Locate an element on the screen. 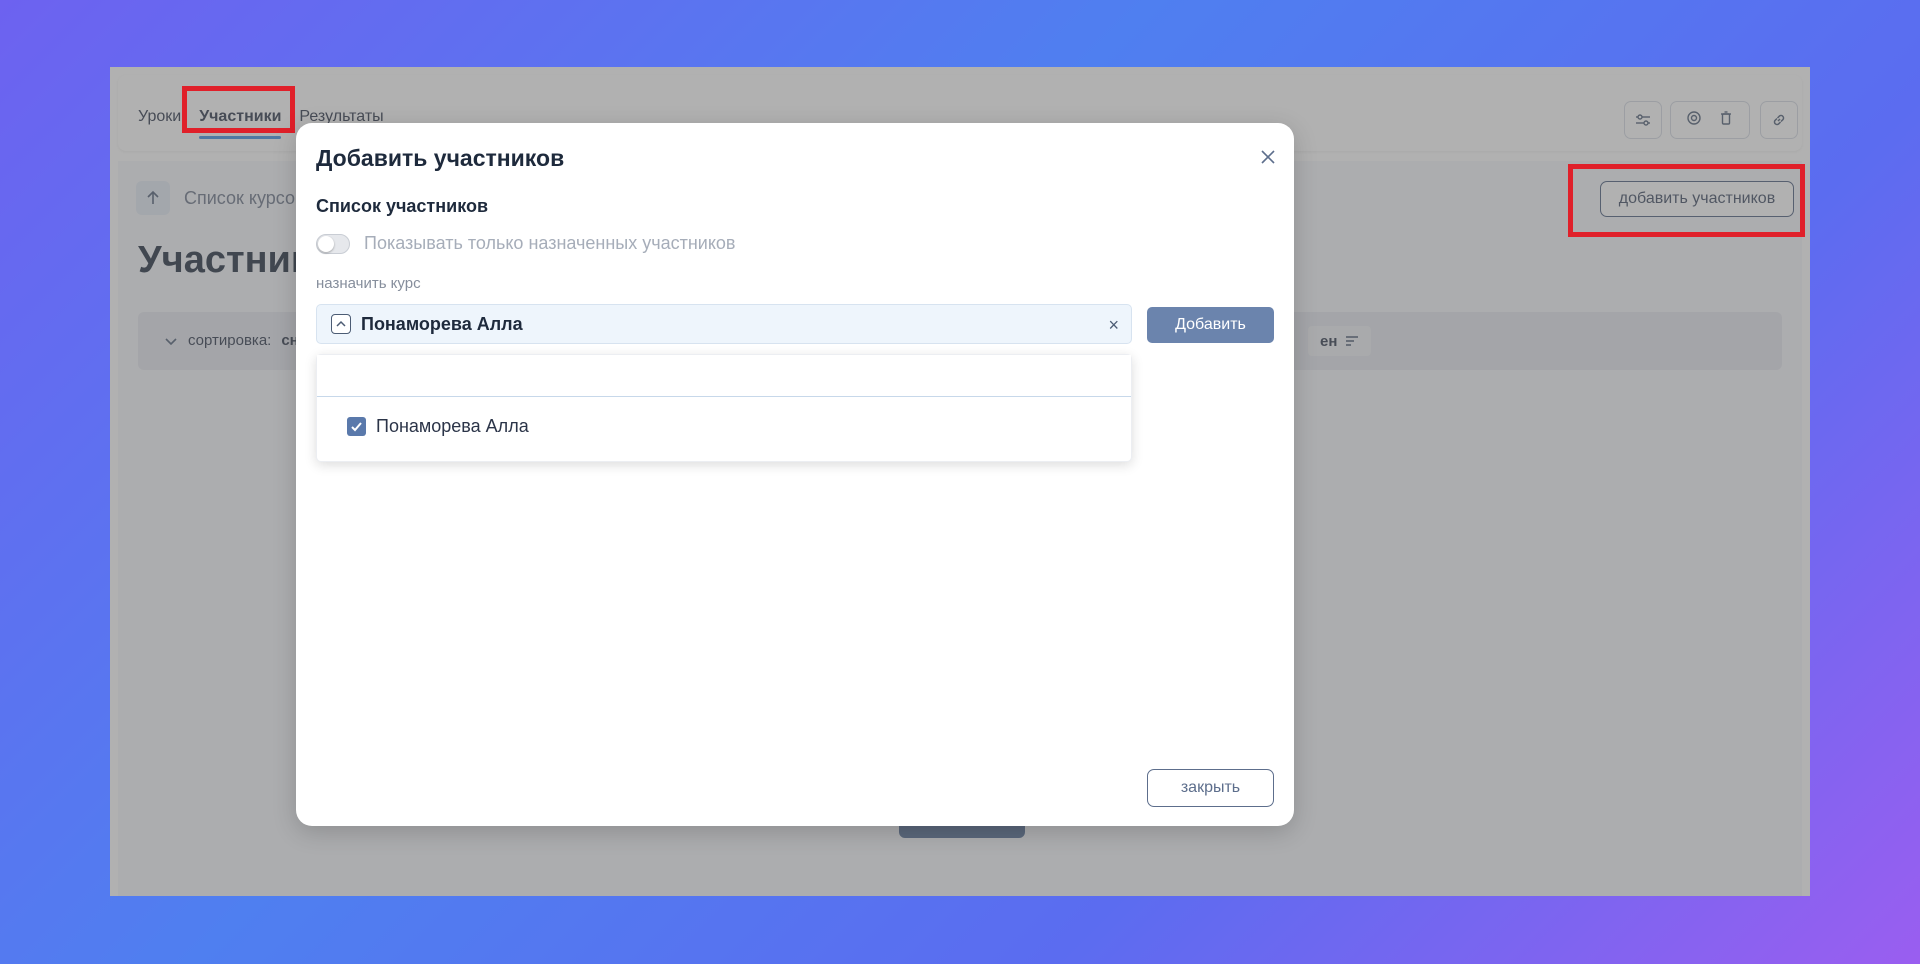 The height and width of the screenshot is (964, 1920). selected-participant: Понаморева Алла is located at coordinates (442, 323).